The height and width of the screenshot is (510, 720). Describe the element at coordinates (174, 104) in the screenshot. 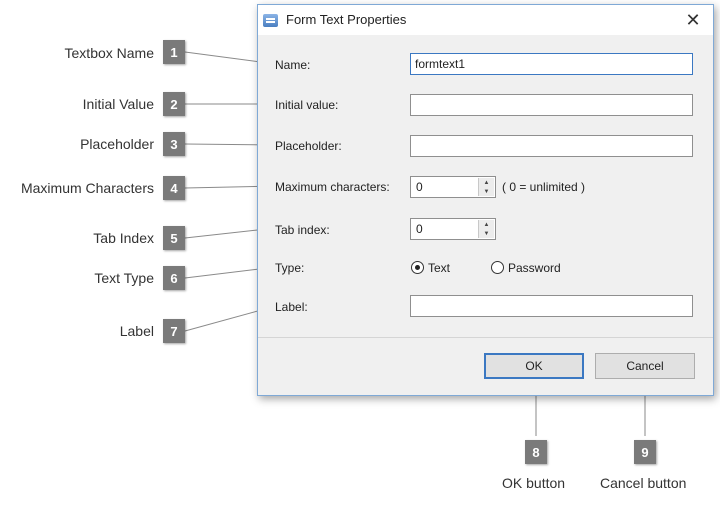

I see `callout-badge-2: 2` at that location.